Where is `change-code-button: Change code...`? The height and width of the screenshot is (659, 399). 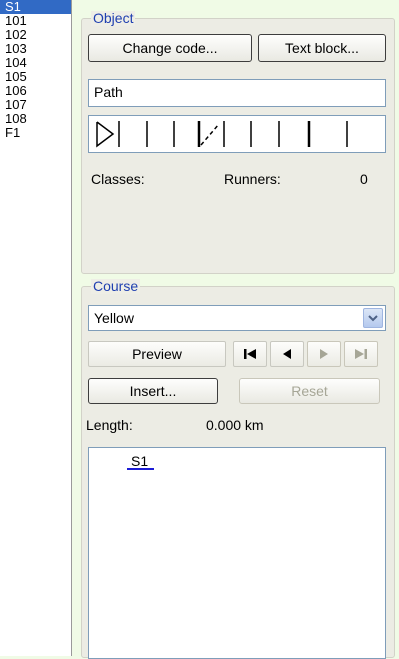 change-code-button: Change code... is located at coordinates (170, 48).